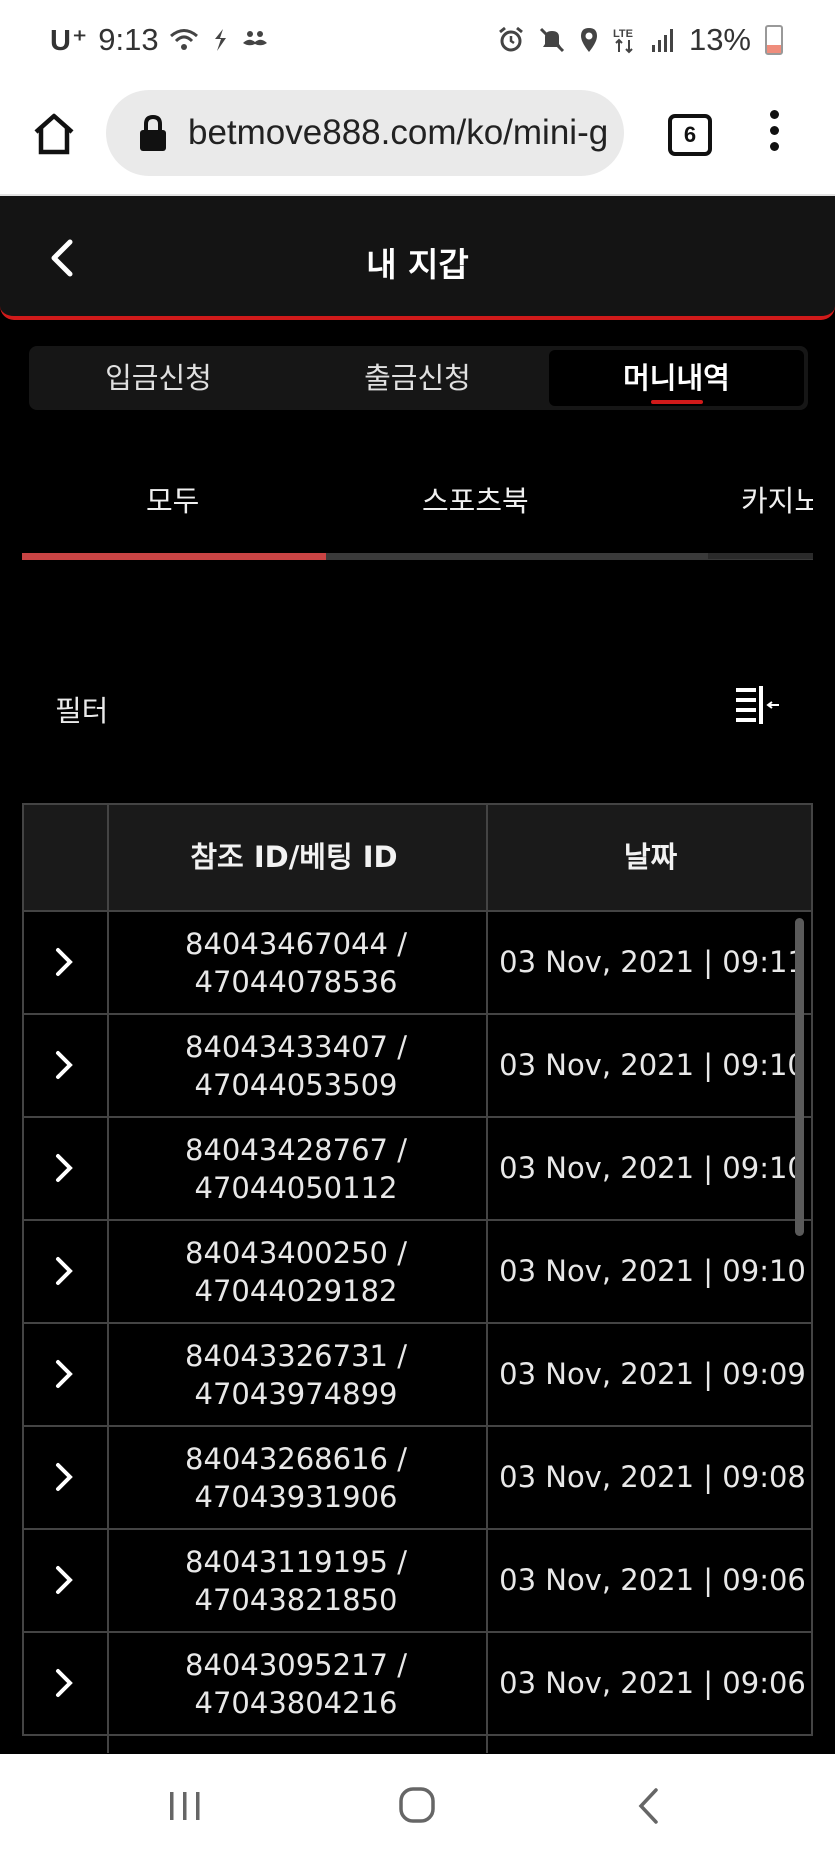 The height and width of the screenshot is (1856, 835). Describe the element at coordinates (296, 982) in the screenshot. I see `bet-id: 47044078536` at that location.